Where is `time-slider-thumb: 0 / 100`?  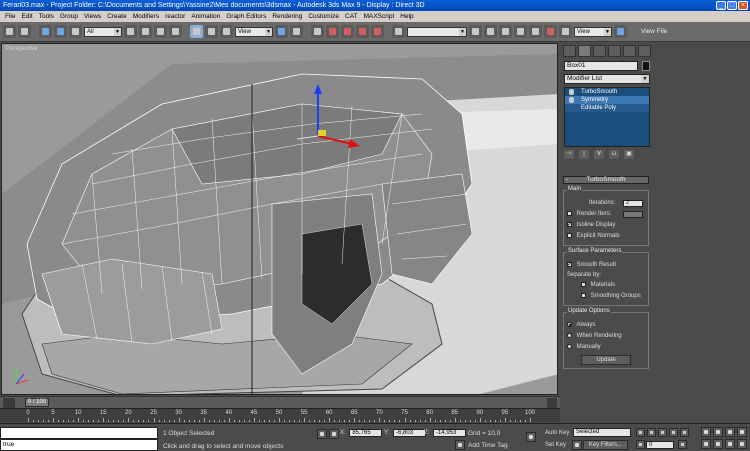
time-slider-thumb: 0 / 100 is located at coordinates (37, 402).